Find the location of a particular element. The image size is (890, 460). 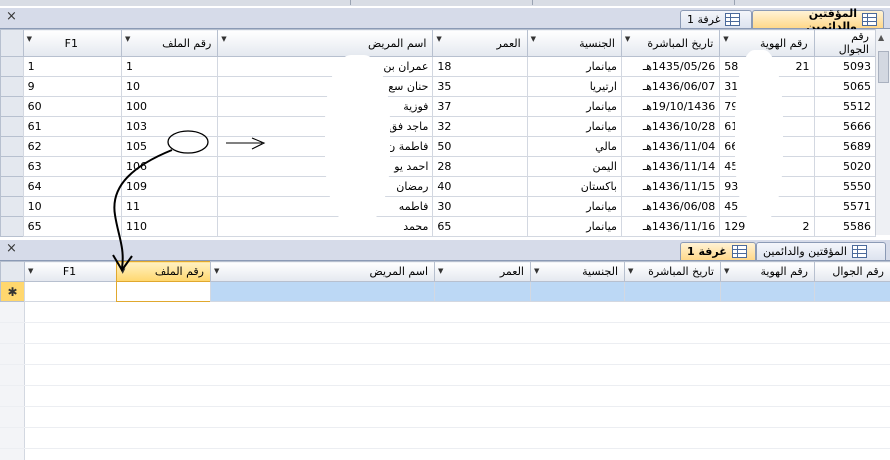

cell-mobile: 5550 is located at coordinates (845, 186).